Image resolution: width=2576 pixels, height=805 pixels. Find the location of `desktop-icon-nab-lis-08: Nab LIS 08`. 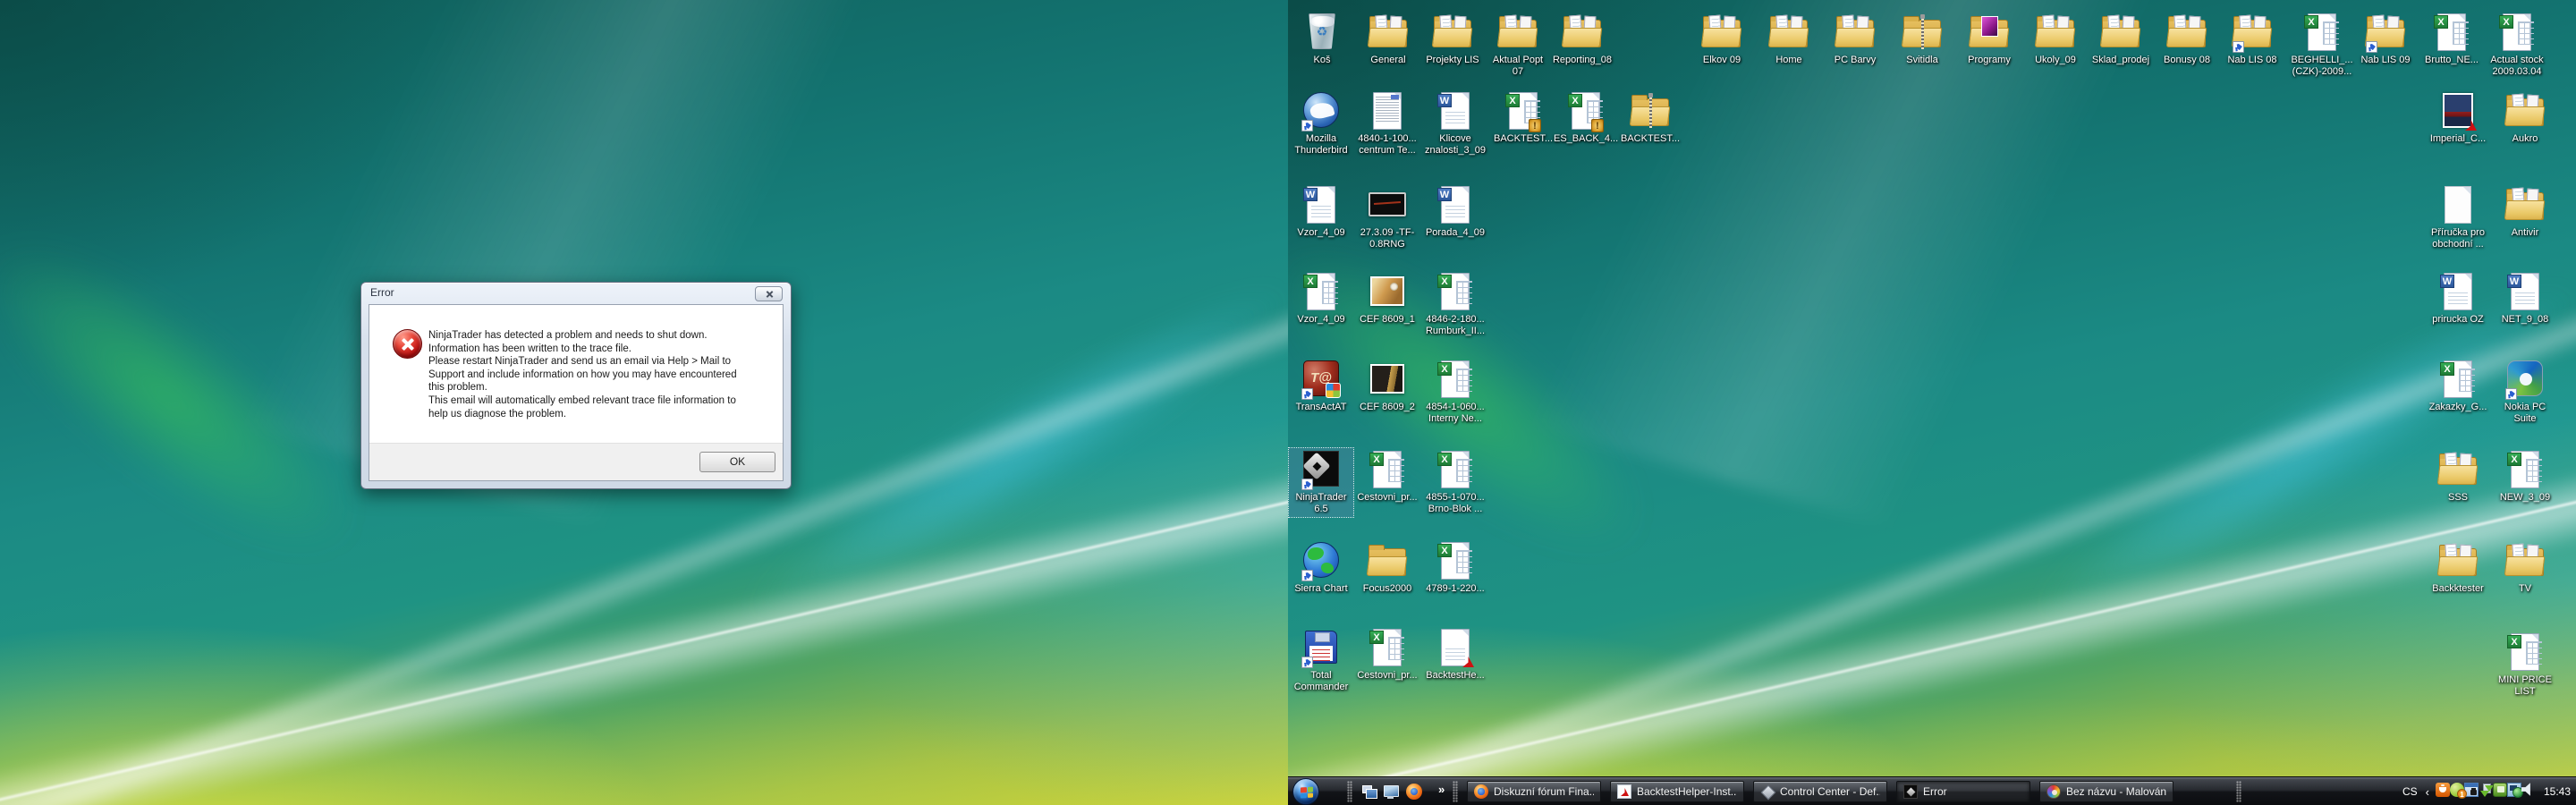

desktop-icon-nab-lis-08: Nab LIS 08 is located at coordinates (2252, 39).